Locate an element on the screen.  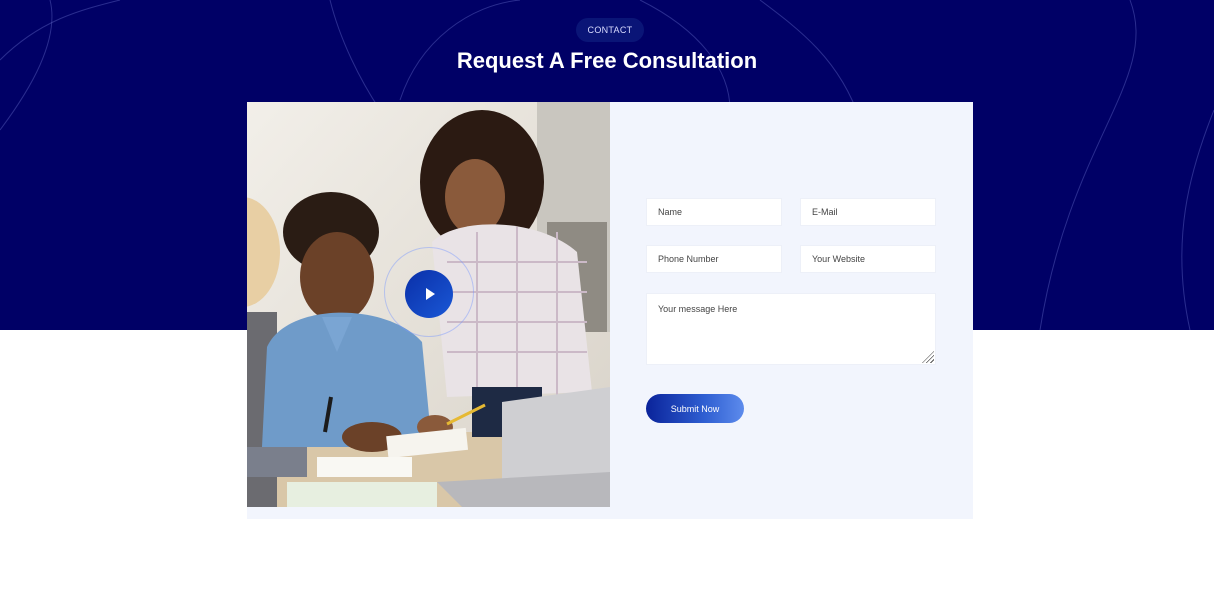
section-title: Request A Free Consultation is located at coordinates (607, 60).